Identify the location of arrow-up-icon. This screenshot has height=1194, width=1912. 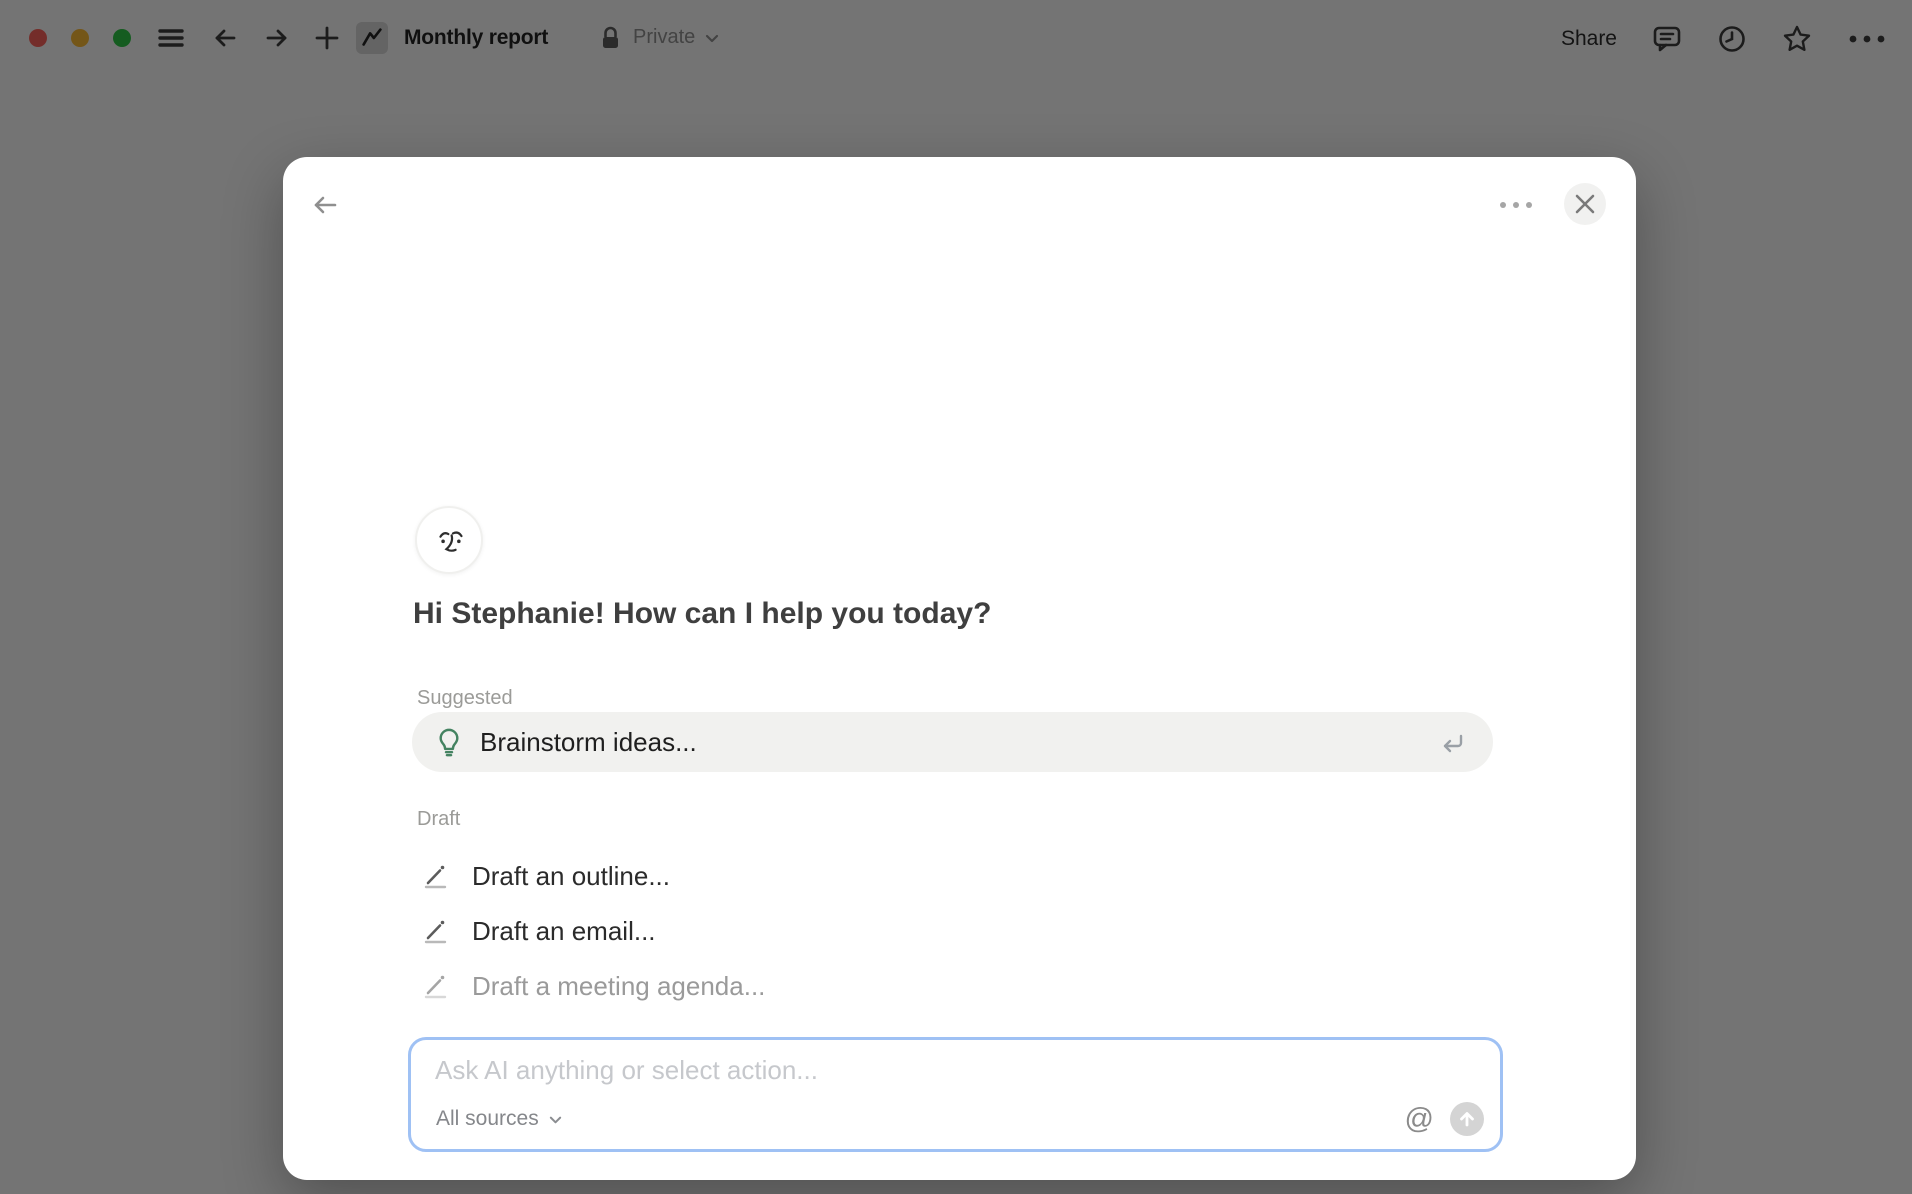
(1467, 1119).